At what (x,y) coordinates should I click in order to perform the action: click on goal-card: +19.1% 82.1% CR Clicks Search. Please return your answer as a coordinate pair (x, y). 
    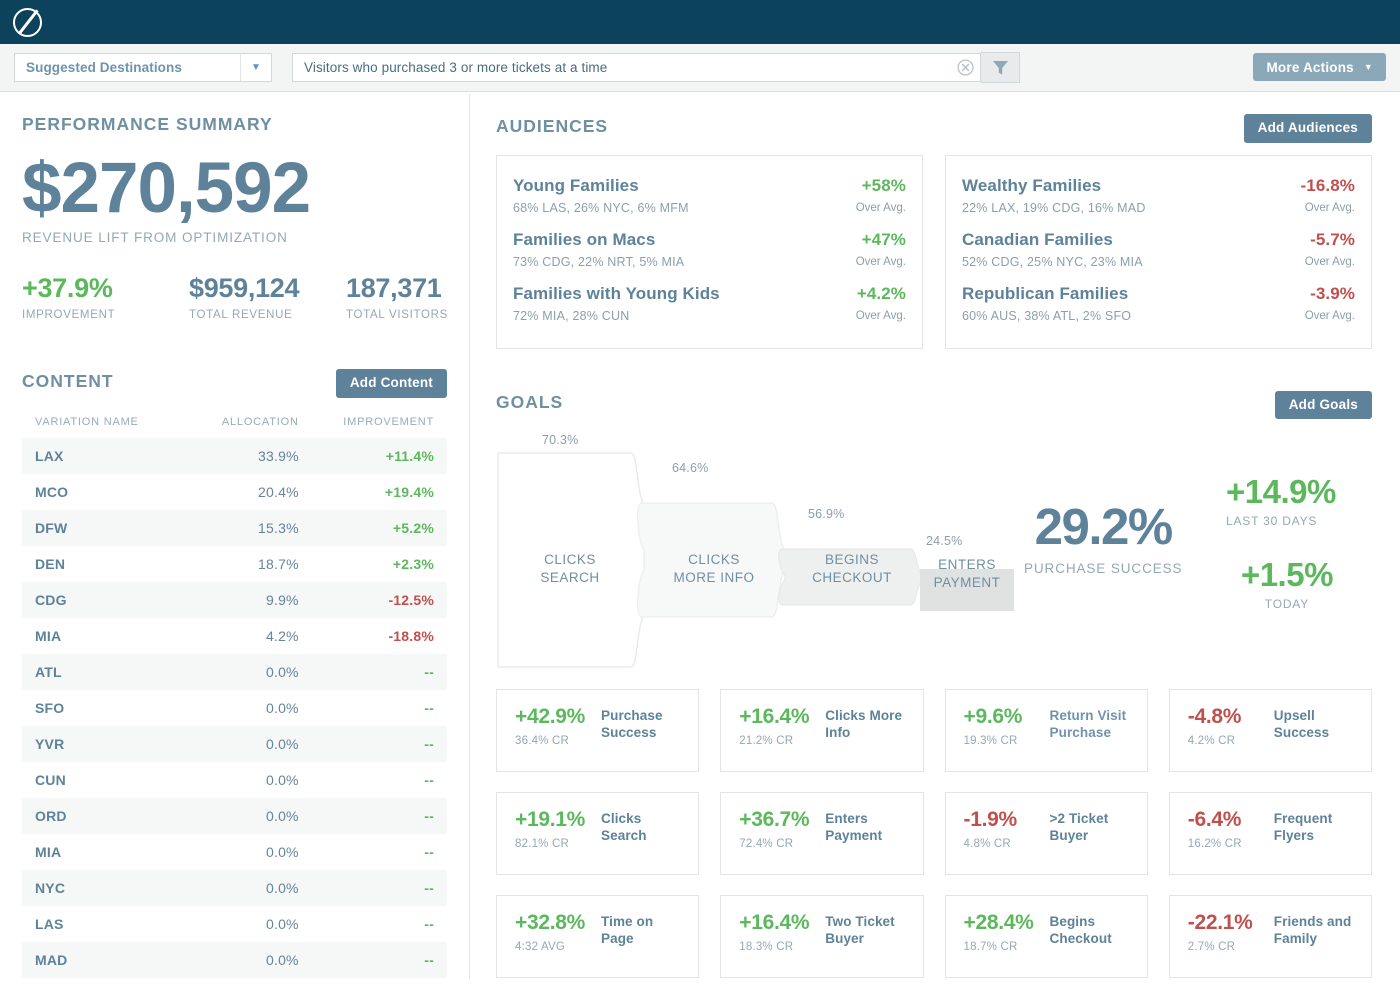
    Looking at the image, I should click on (598, 833).